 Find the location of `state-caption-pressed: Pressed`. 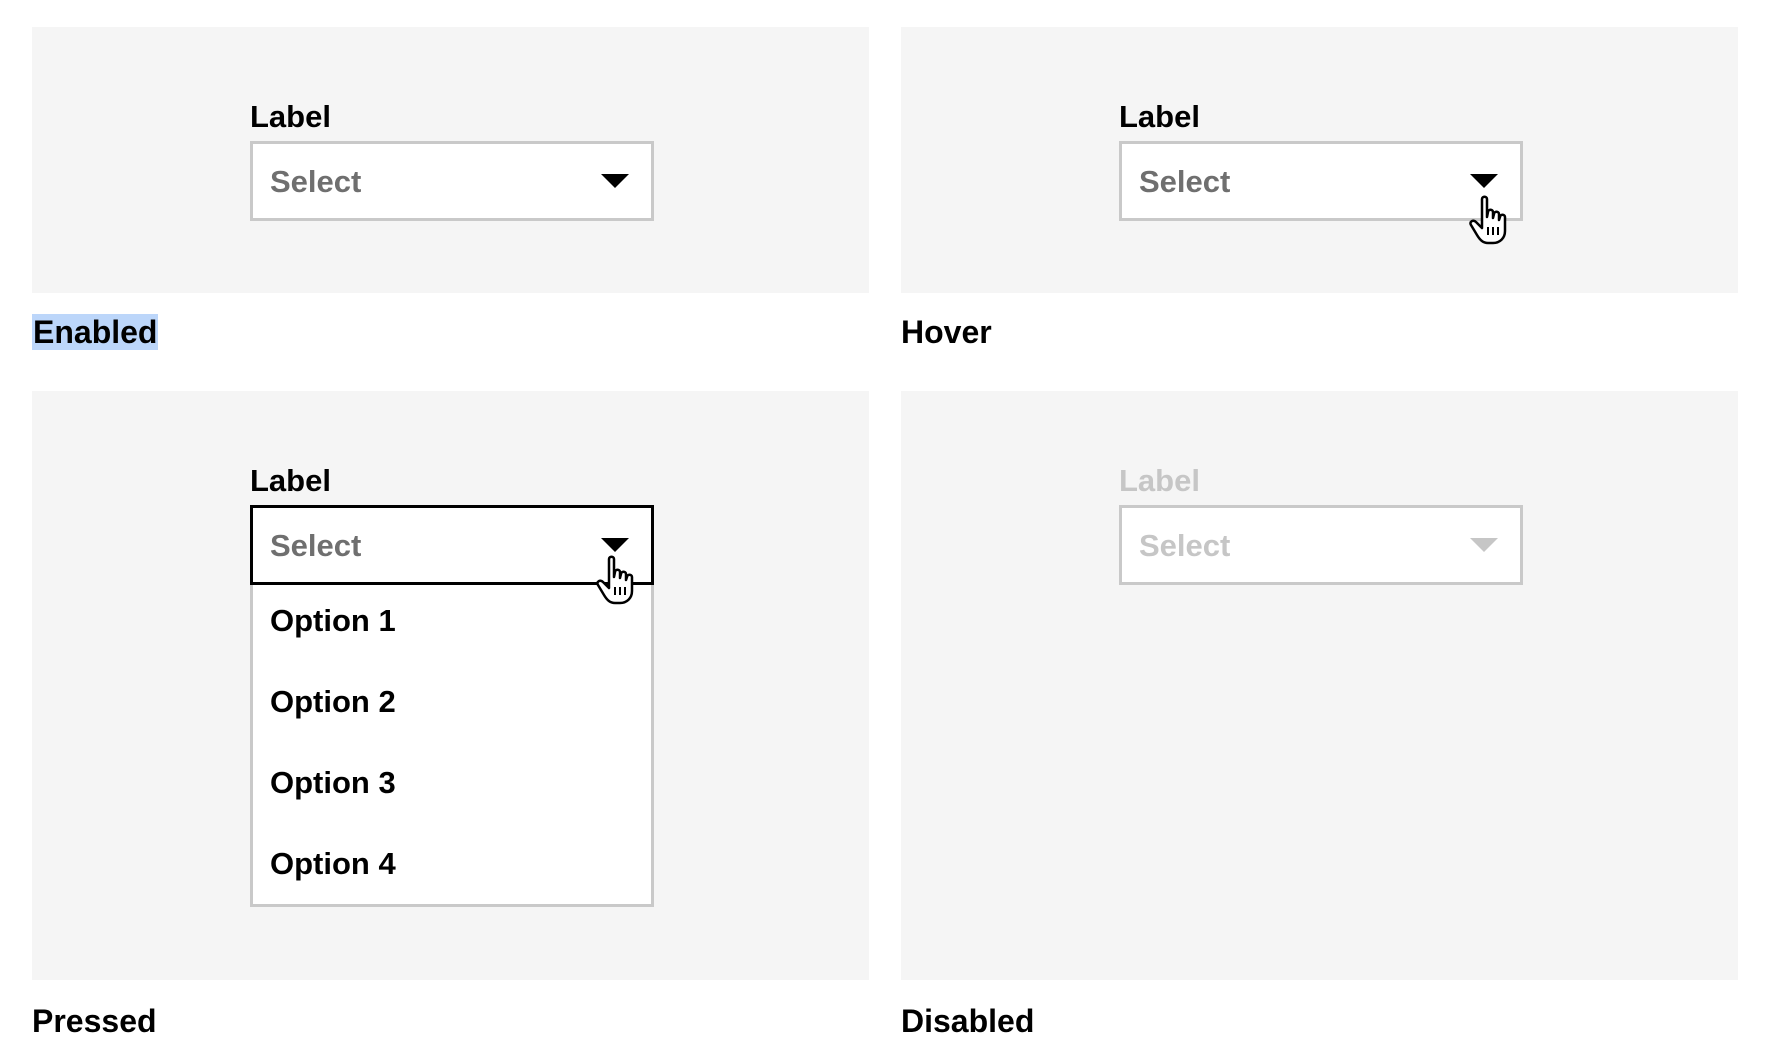

state-caption-pressed: Pressed is located at coordinates (94, 1021).